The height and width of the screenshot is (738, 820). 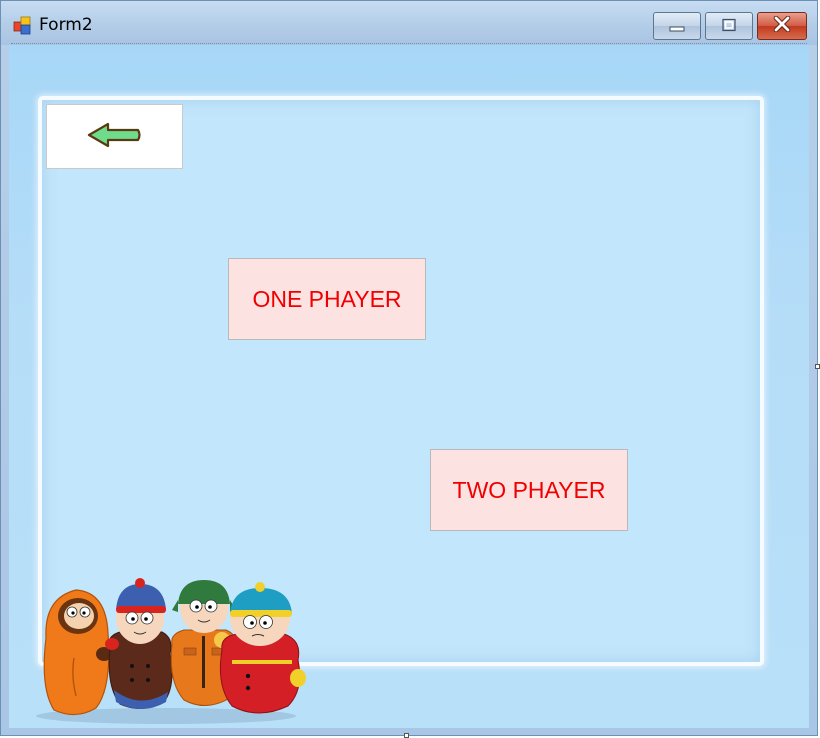 I want to click on maximize-button, so click(x=729, y=26).